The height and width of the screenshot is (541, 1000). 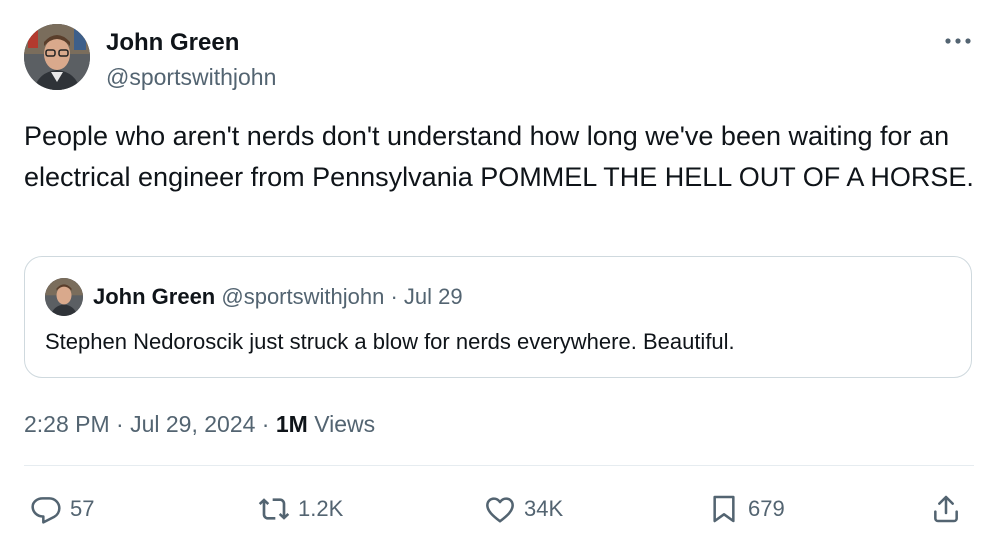 I want to click on timestamp: 2:28 PM · Jul 29, 2024 ·, so click(x=150, y=424).